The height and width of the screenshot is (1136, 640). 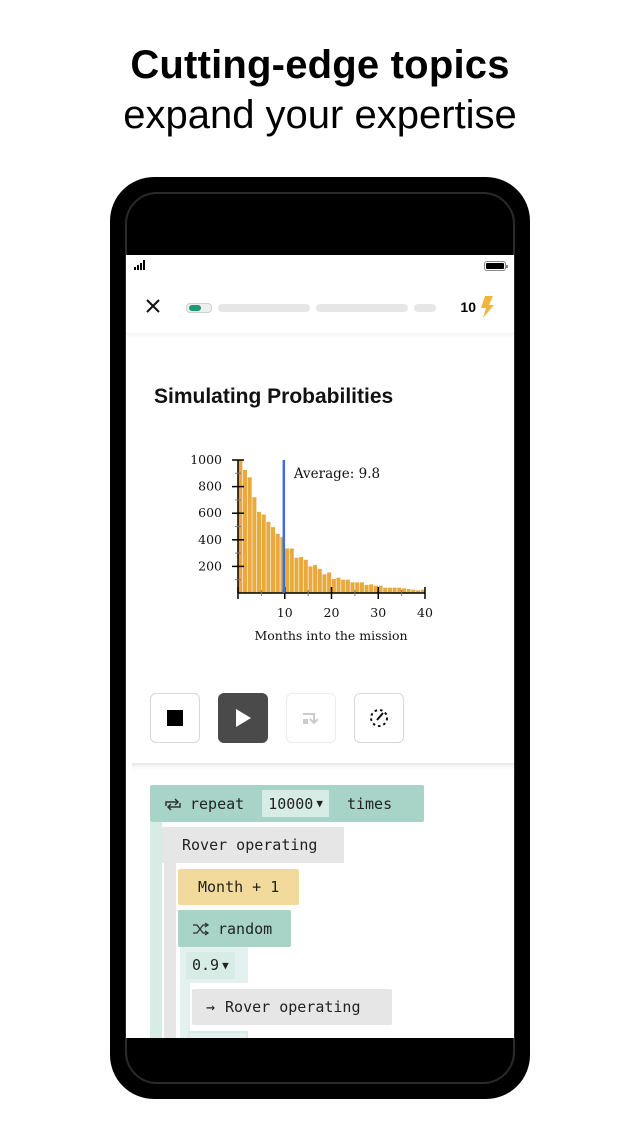 I want to click on stop-button, so click(x=175, y=718).